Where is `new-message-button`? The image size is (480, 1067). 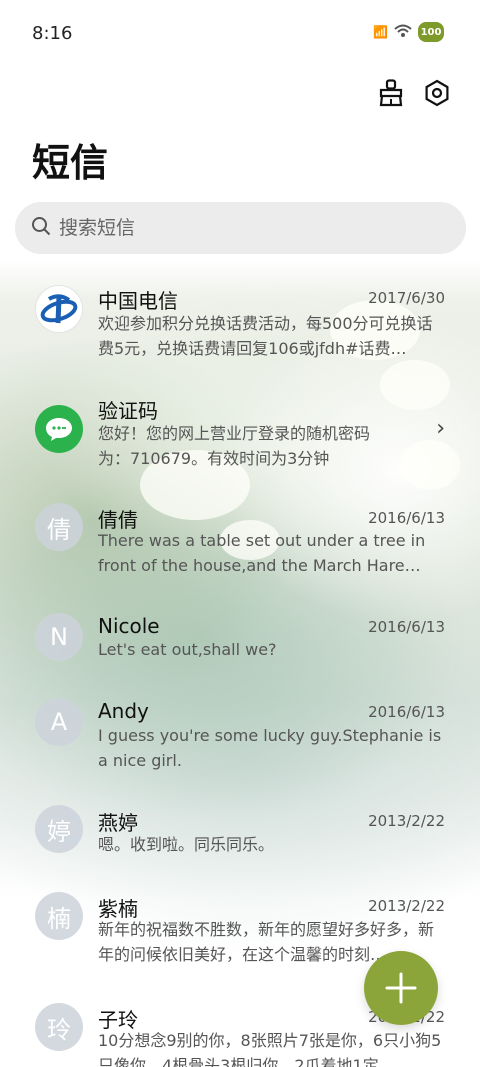 new-message-button is located at coordinates (401, 988).